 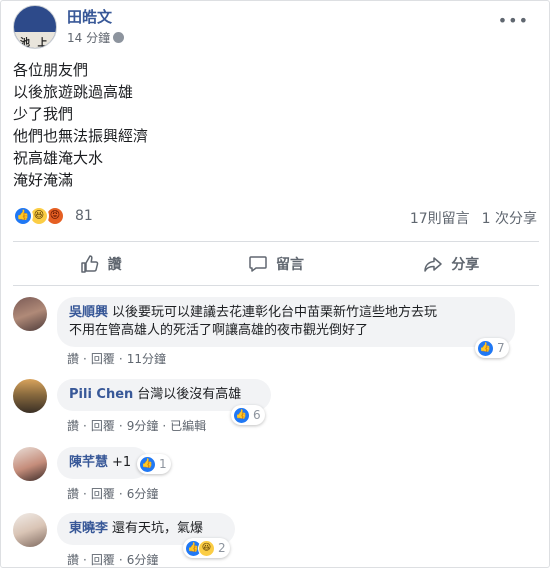 I want to click on comment-reactions: 👍 😆 2, so click(x=206, y=548).